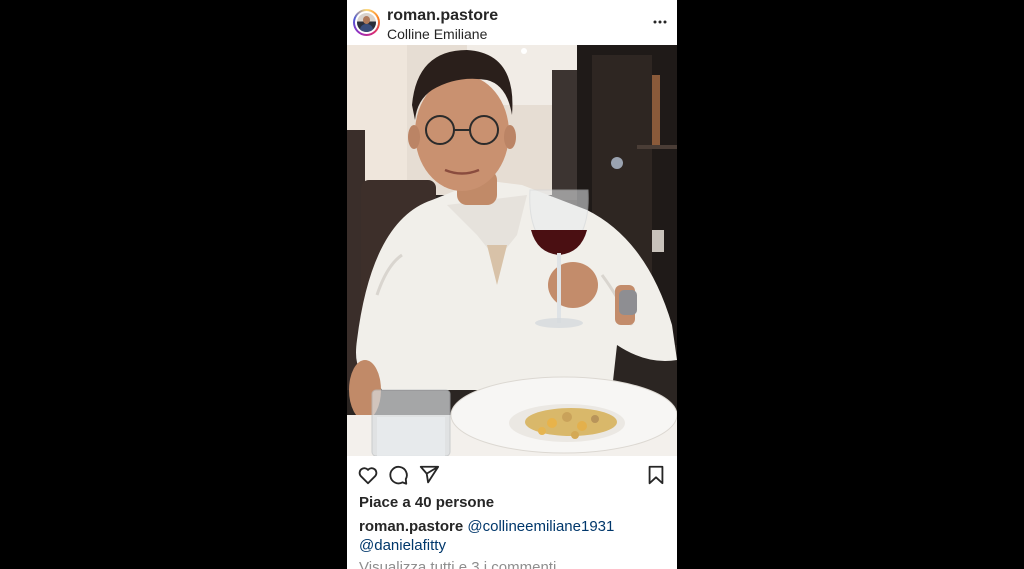  What do you see at coordinates (512, 475) in the screenshot?
I see `post-actions-bar` at bounding box center [512, 475].